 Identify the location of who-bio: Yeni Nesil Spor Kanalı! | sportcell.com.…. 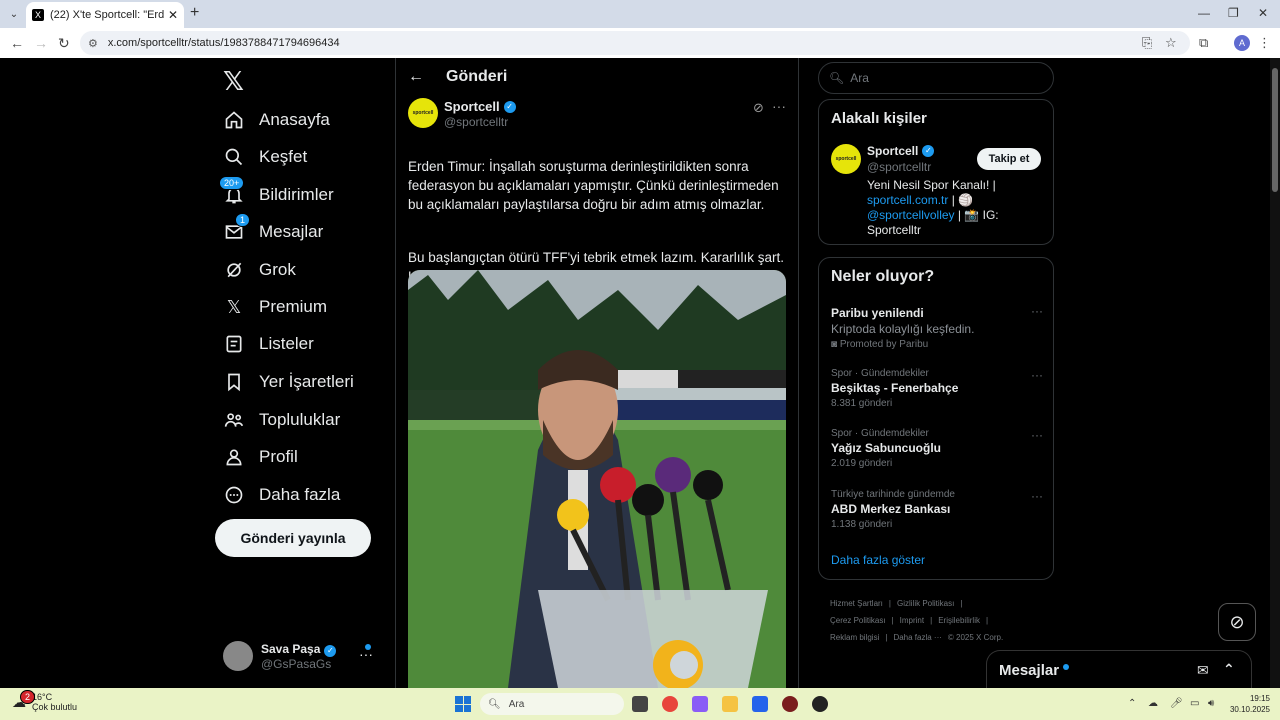
(957, 208).